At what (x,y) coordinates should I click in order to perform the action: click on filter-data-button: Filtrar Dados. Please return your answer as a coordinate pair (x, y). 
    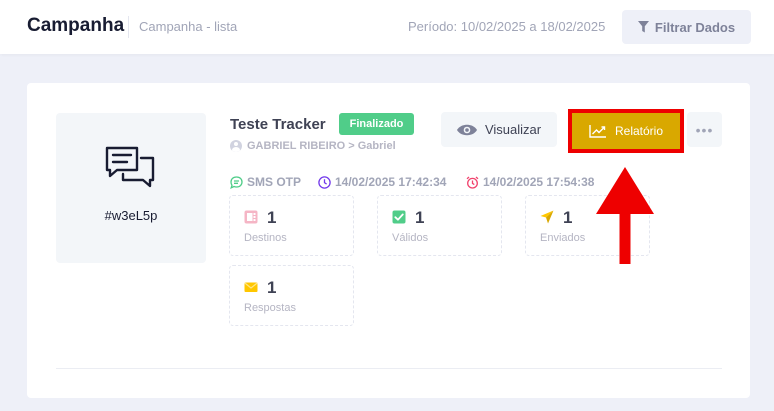
    Looking at the image, I should click on (686, 27).